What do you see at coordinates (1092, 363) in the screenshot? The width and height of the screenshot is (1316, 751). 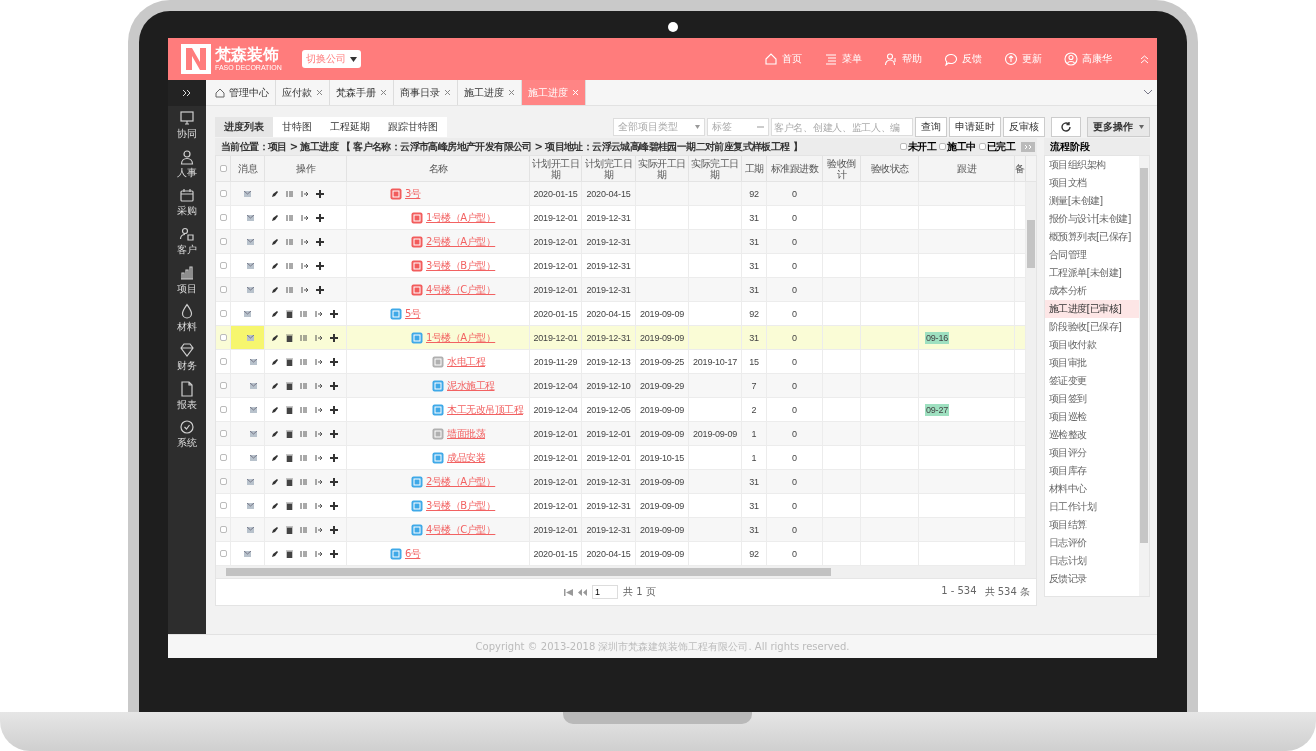 I see `stage-item: 项目审批` at bounding box center [1092, 363].